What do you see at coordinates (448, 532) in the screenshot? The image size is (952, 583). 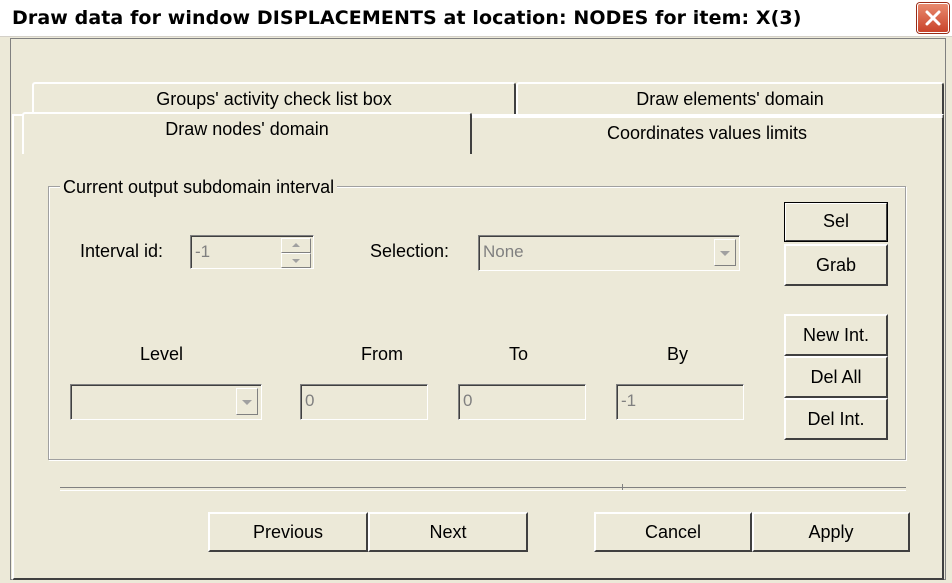 I see `next-button: Next` at bounding box center [448, 532].